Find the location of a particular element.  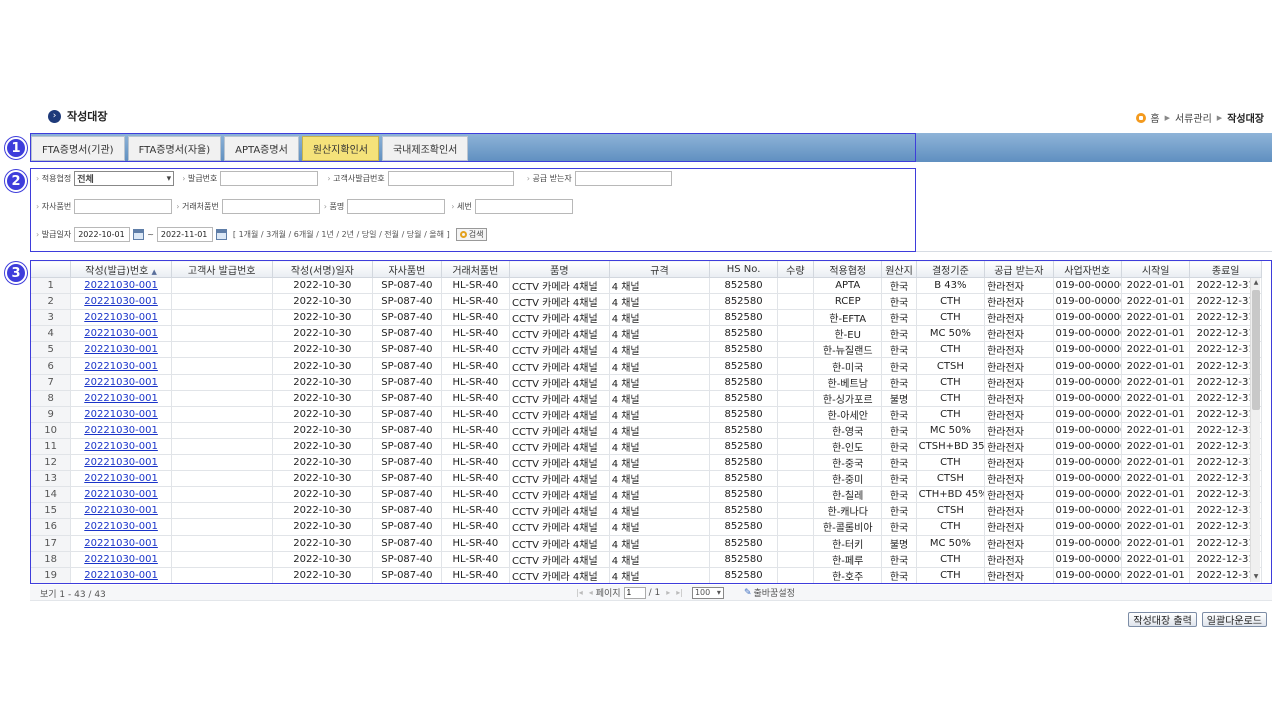

breadcrumb-home: 홈 is located at coordinates (1154, 117).